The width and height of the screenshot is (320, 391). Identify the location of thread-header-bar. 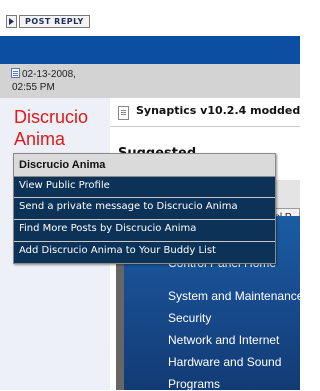
(150, 50).